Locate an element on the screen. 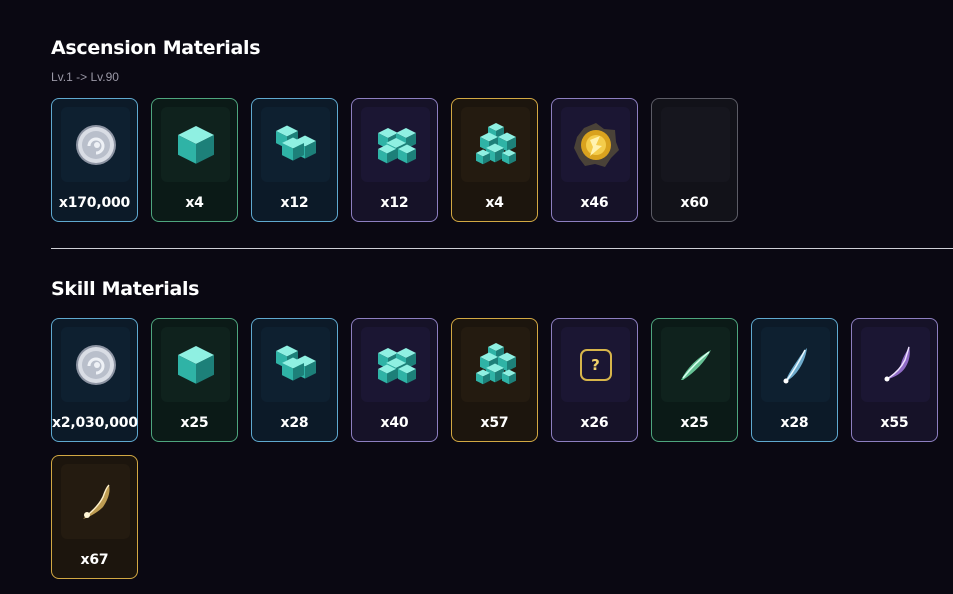  material-card: x40 is located at coordinates (394, 380).